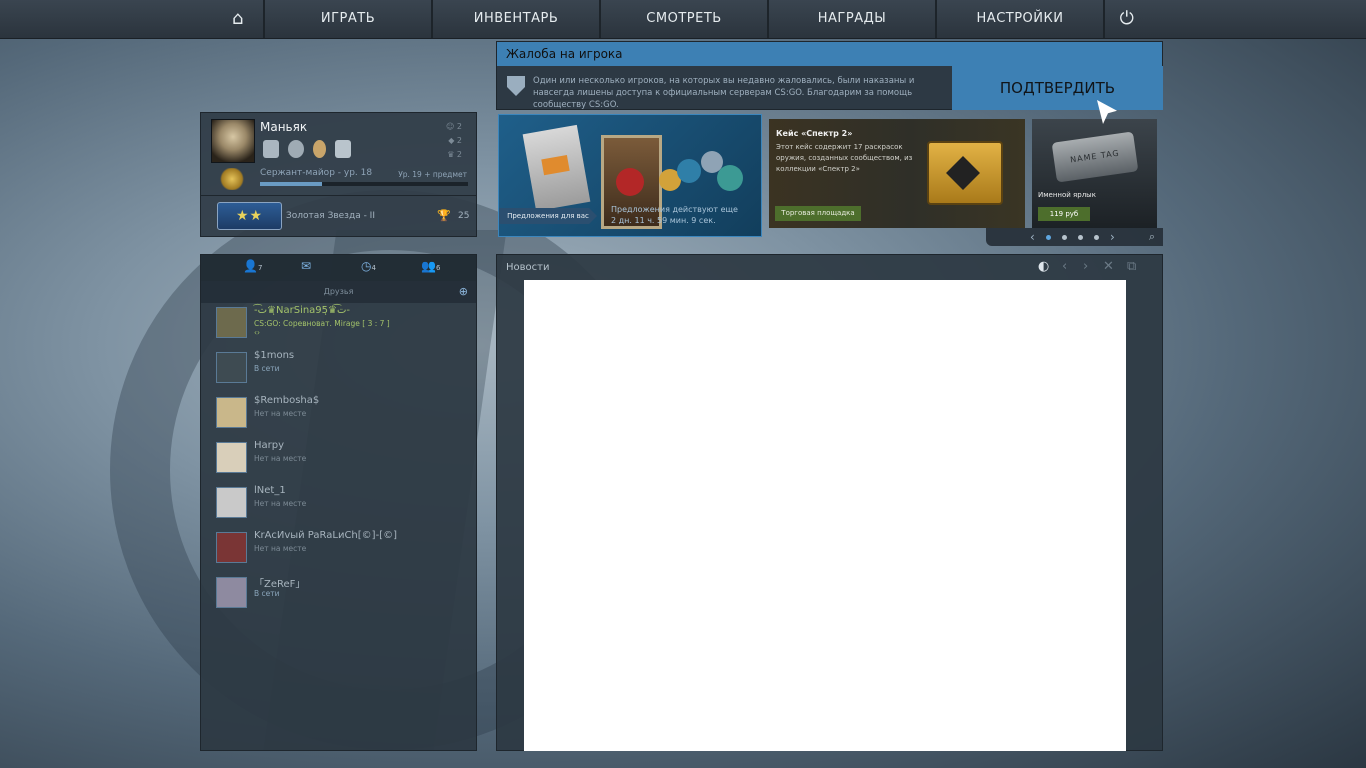 The width and height of the screenshot is (1366, 768). What do you see at coordinates (674, 209) in the screenshot?
I see `offer-timer-label: Предложения действуют еще` at bounding box center [674, 209].